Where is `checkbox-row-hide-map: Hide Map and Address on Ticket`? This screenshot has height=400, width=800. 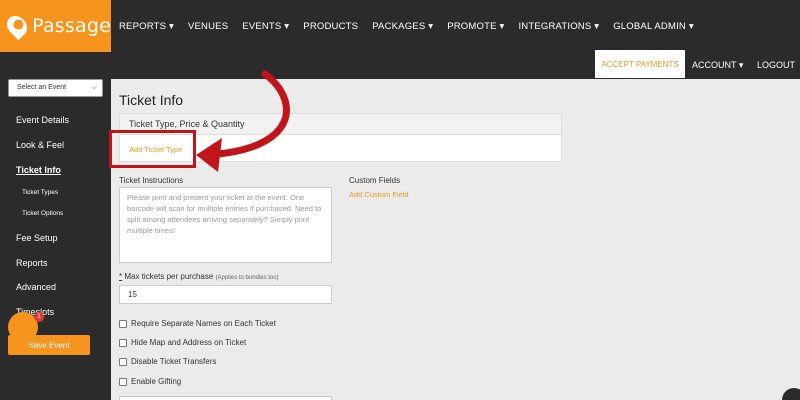 checkbox-row-hide-map: Hide Map and Address on Ticket is located at coordinates (182, 342).